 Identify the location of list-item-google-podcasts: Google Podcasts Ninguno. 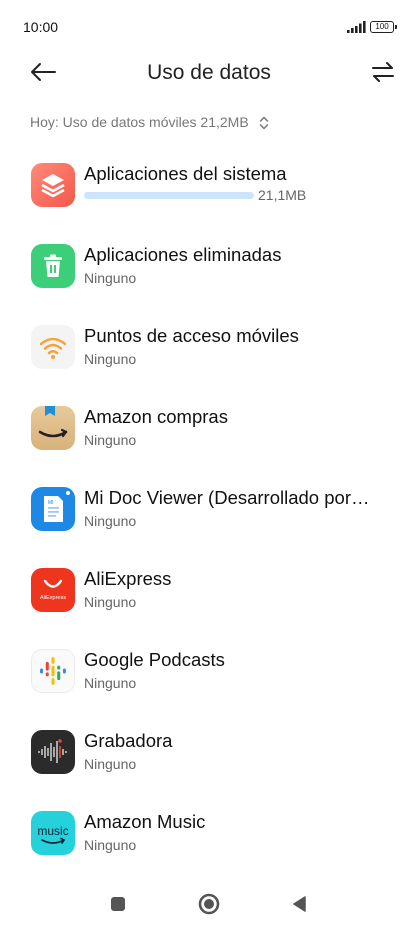
(209, 674).